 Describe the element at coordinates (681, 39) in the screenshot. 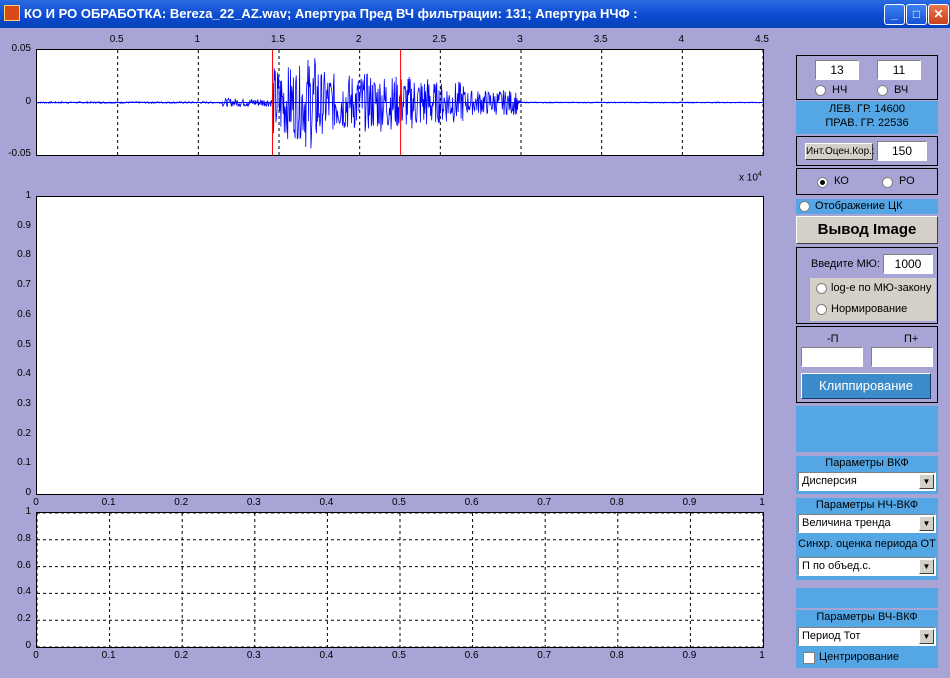

I see `waveform-xtick: 4` at that location.